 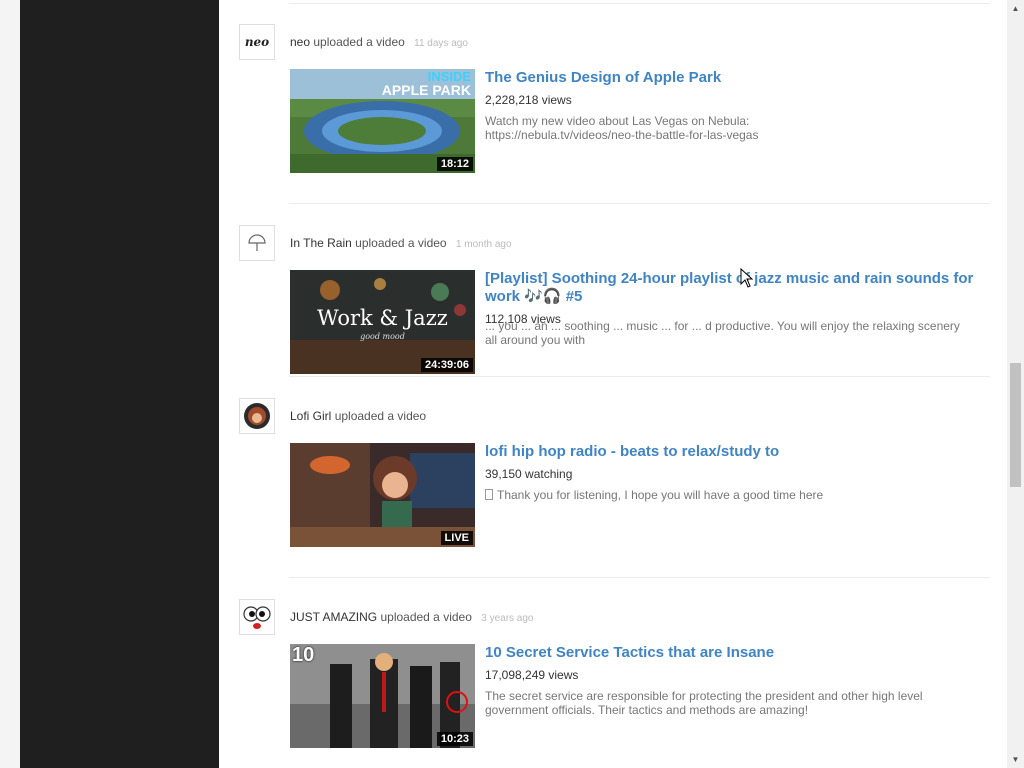 What do you see at coordinates (532, 675) in the screenshot?
I see `view-count: 17,098,249 views` at bounding box center [532, 675].